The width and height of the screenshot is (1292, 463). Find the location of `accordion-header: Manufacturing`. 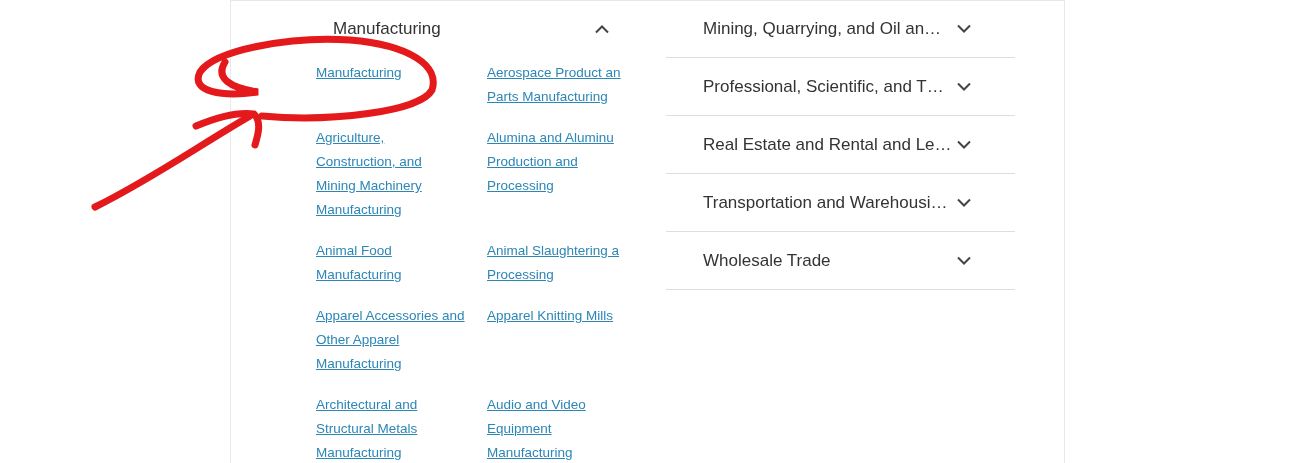

accordion-header: Manufacturing is located at coordinates (475, 29).